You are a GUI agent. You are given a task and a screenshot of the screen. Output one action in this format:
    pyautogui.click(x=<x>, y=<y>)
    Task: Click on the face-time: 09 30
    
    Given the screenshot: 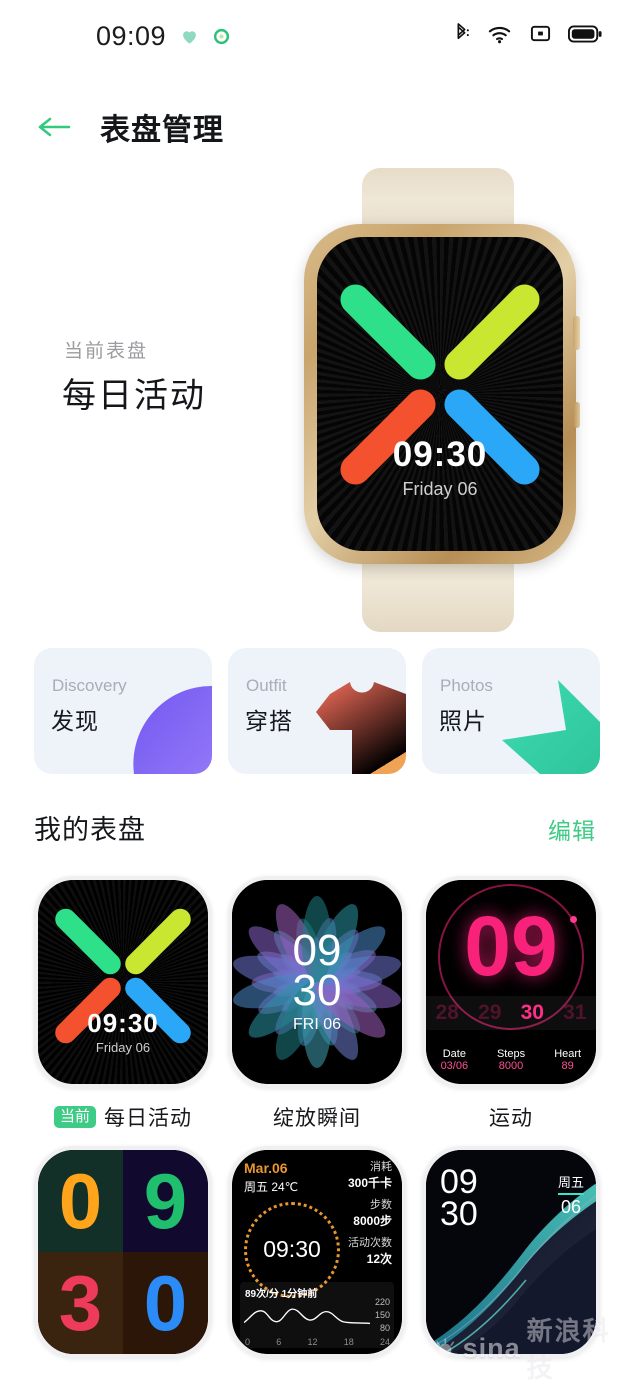 What is the action you would take?
    pyautogui.click(x=459, y=1199)
    